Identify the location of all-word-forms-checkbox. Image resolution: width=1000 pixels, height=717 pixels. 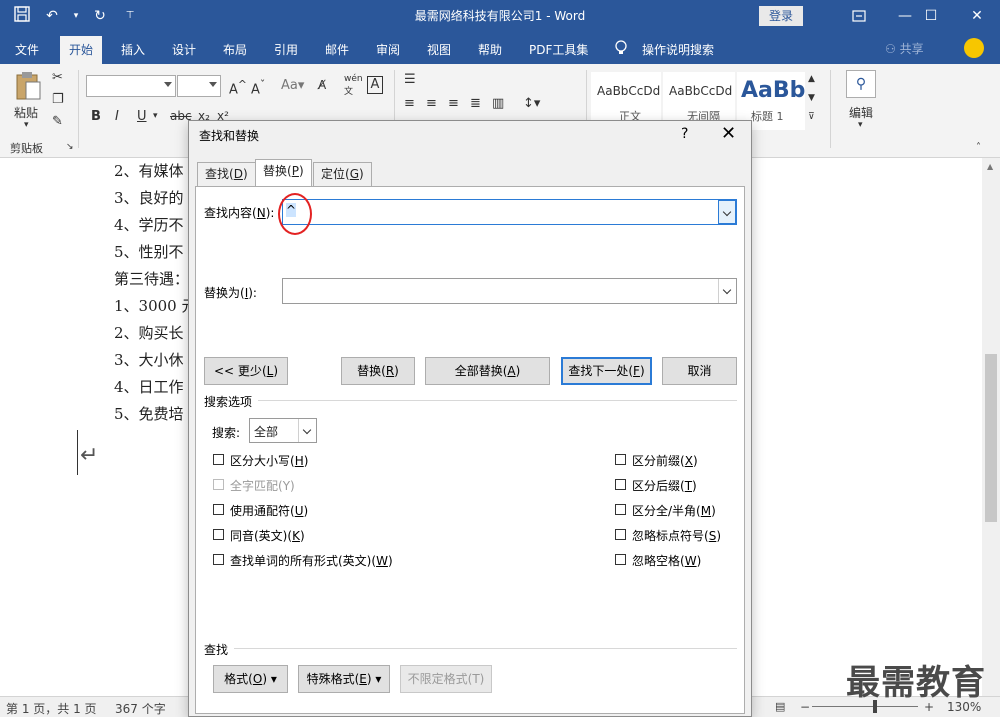
(218, 559).